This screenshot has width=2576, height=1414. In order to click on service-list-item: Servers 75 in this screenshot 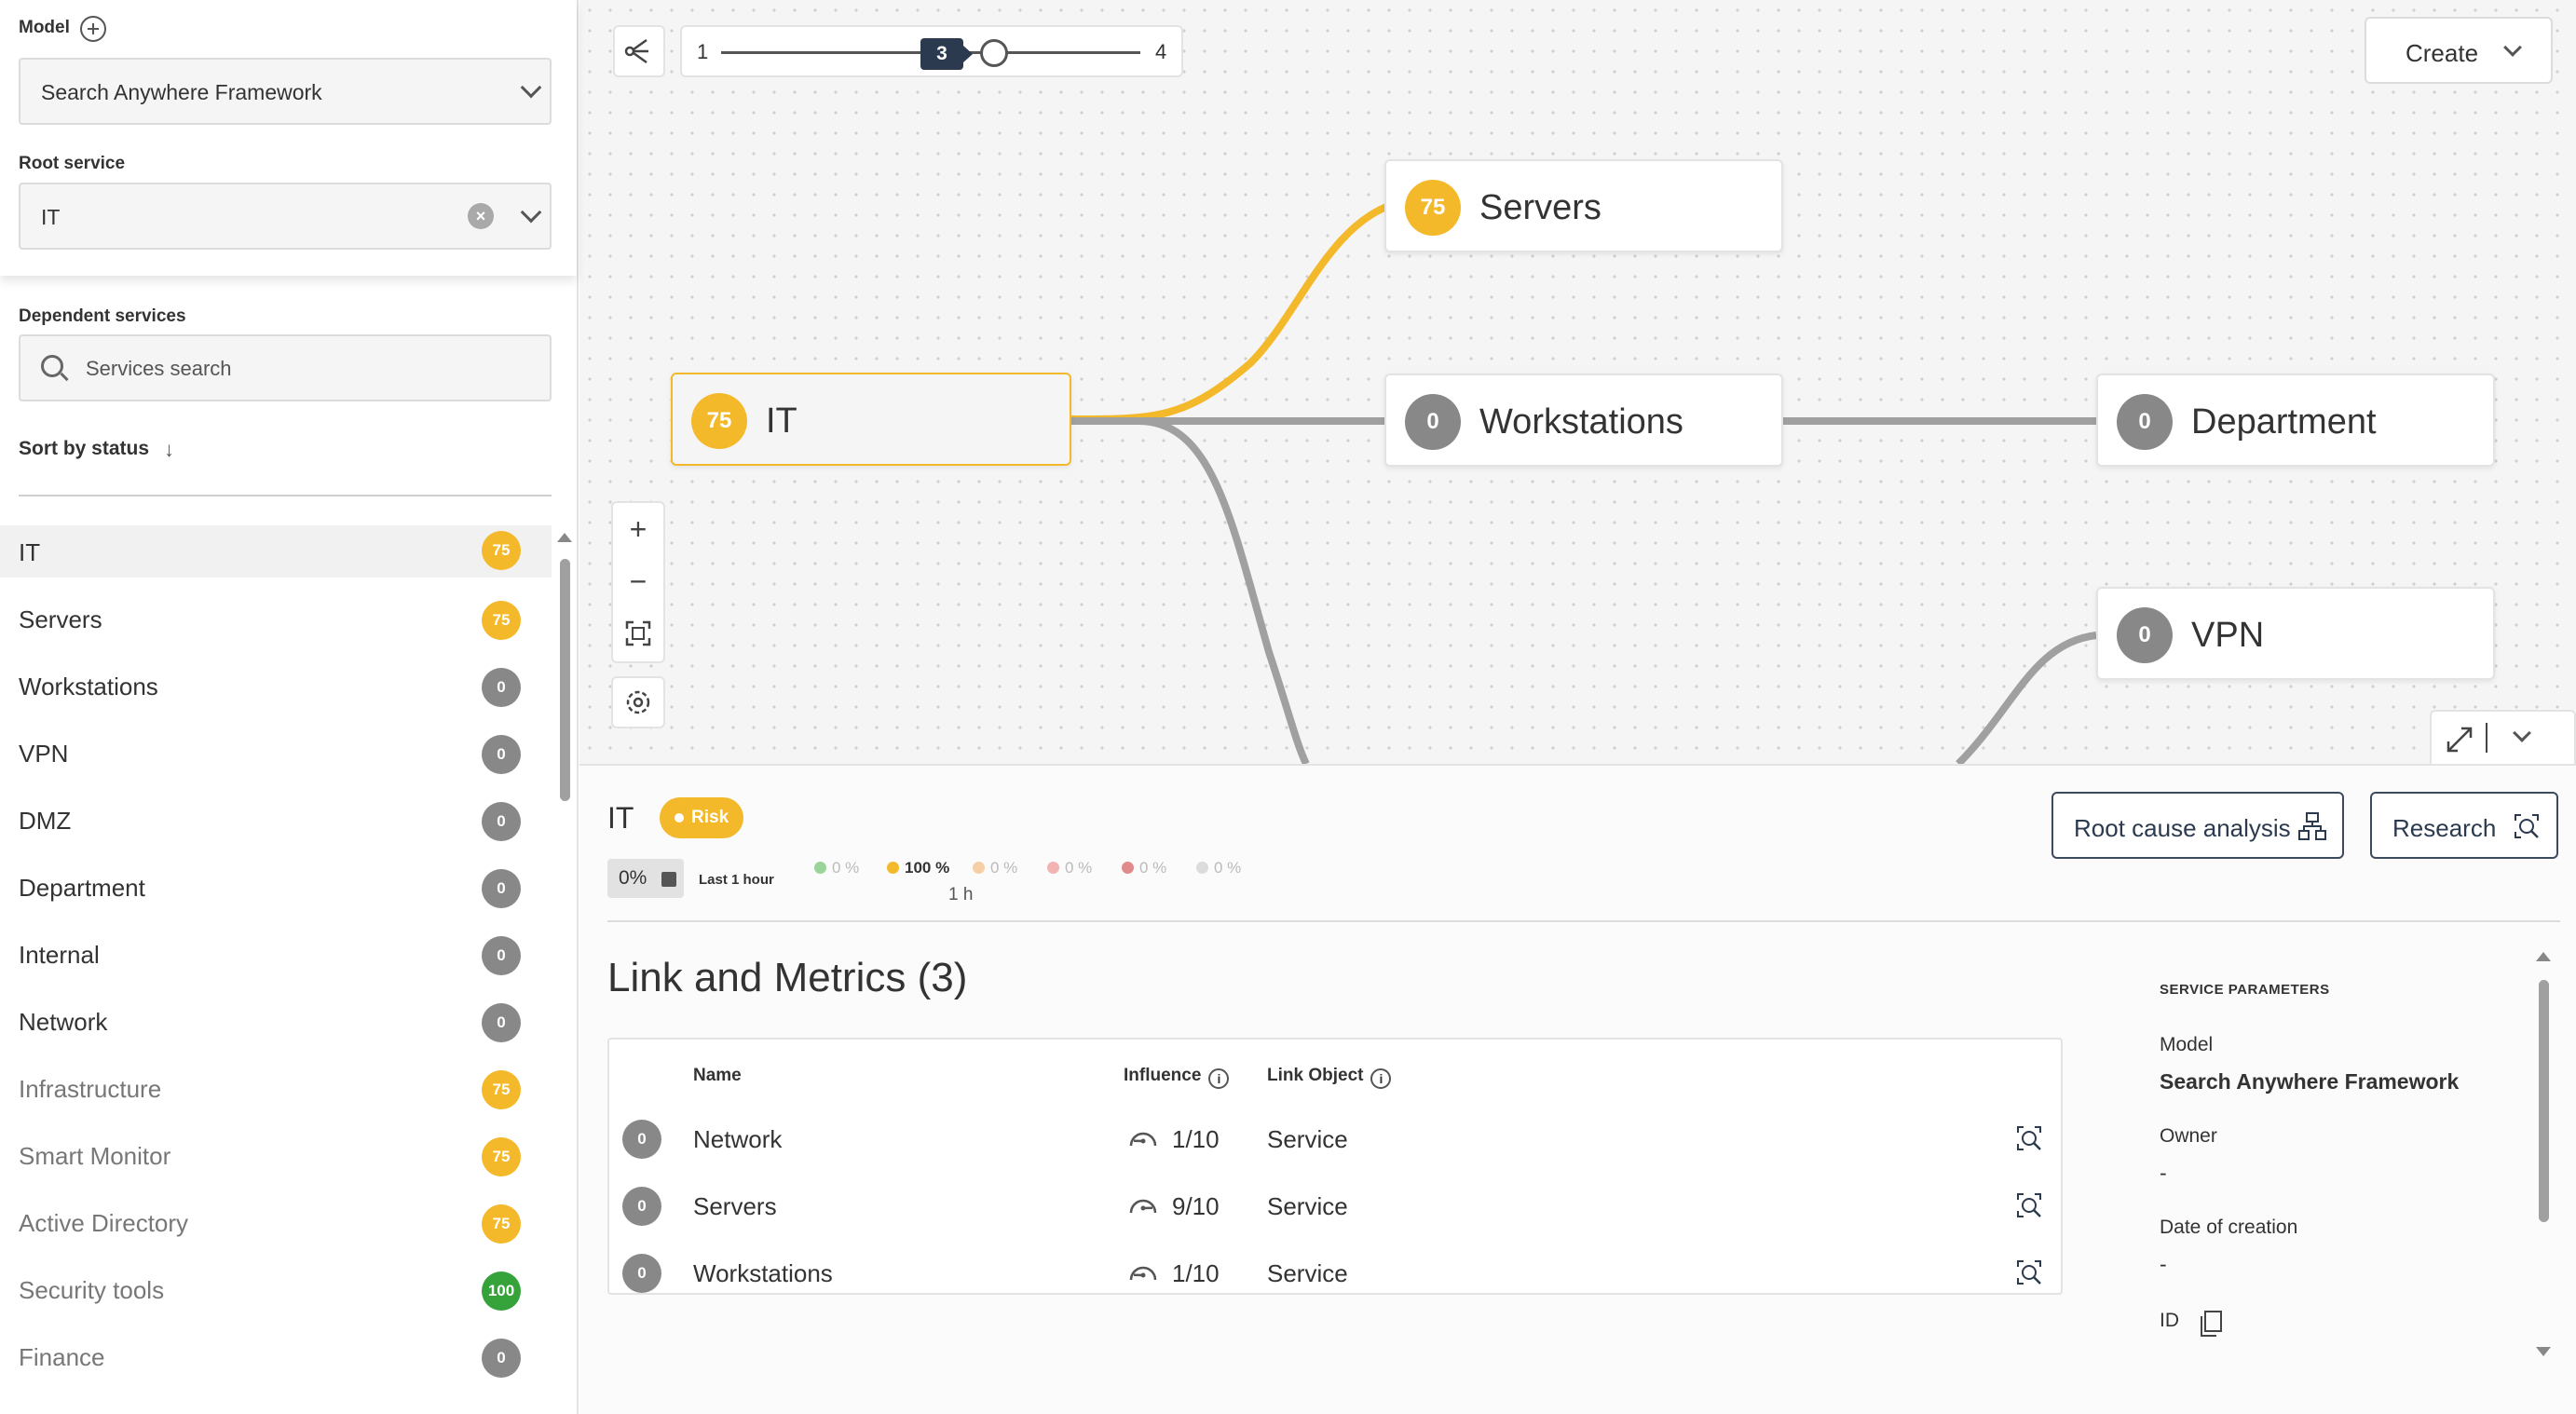, I will do `click(276, 625)`.